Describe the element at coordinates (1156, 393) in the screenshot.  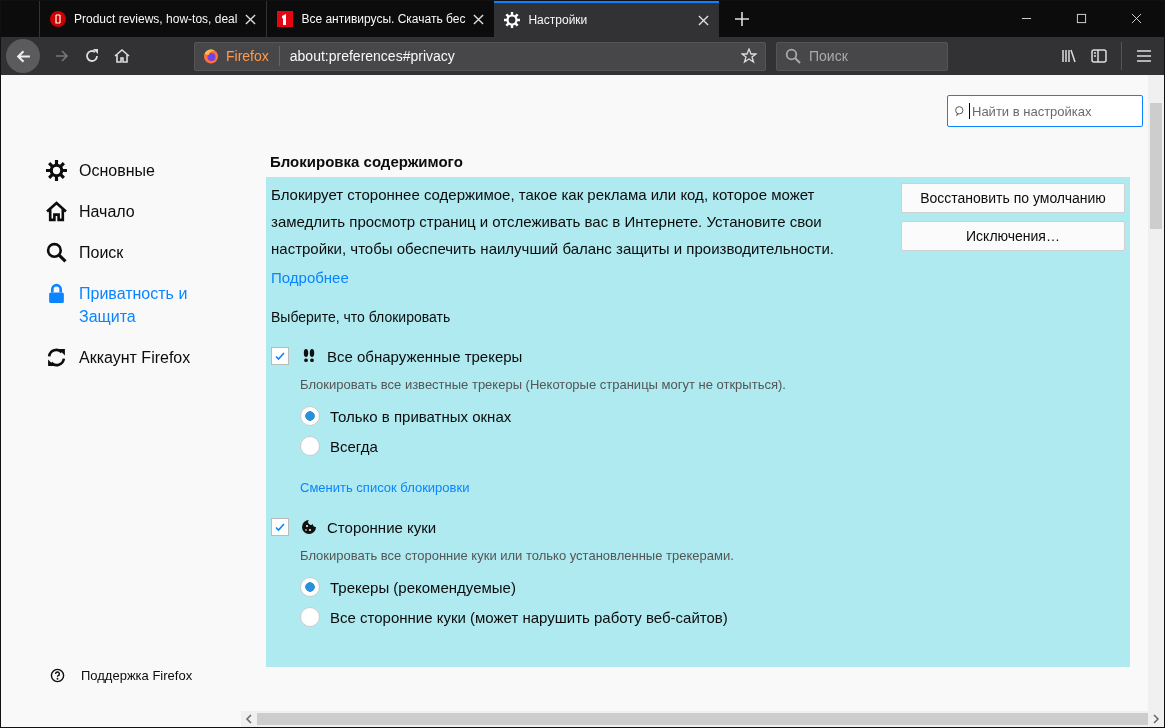
I see `vertical-scrollbar` at that location.